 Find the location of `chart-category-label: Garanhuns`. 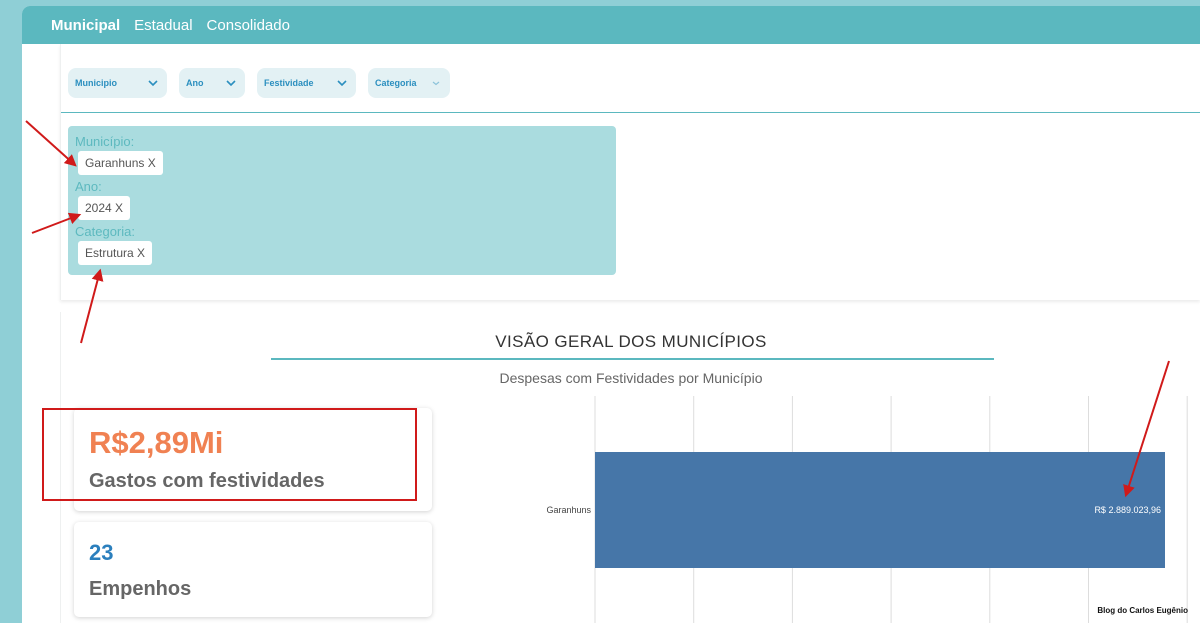

chart-category-label: Garanhuns is located at coordinates (568, 510).